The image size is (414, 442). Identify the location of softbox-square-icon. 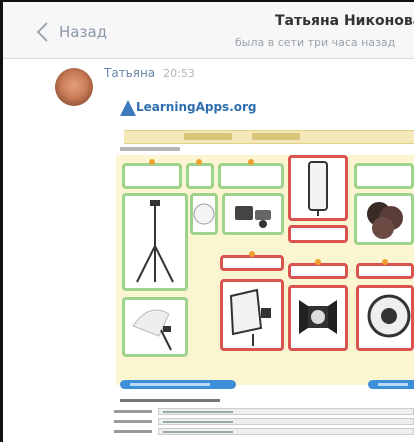
(250, 317).